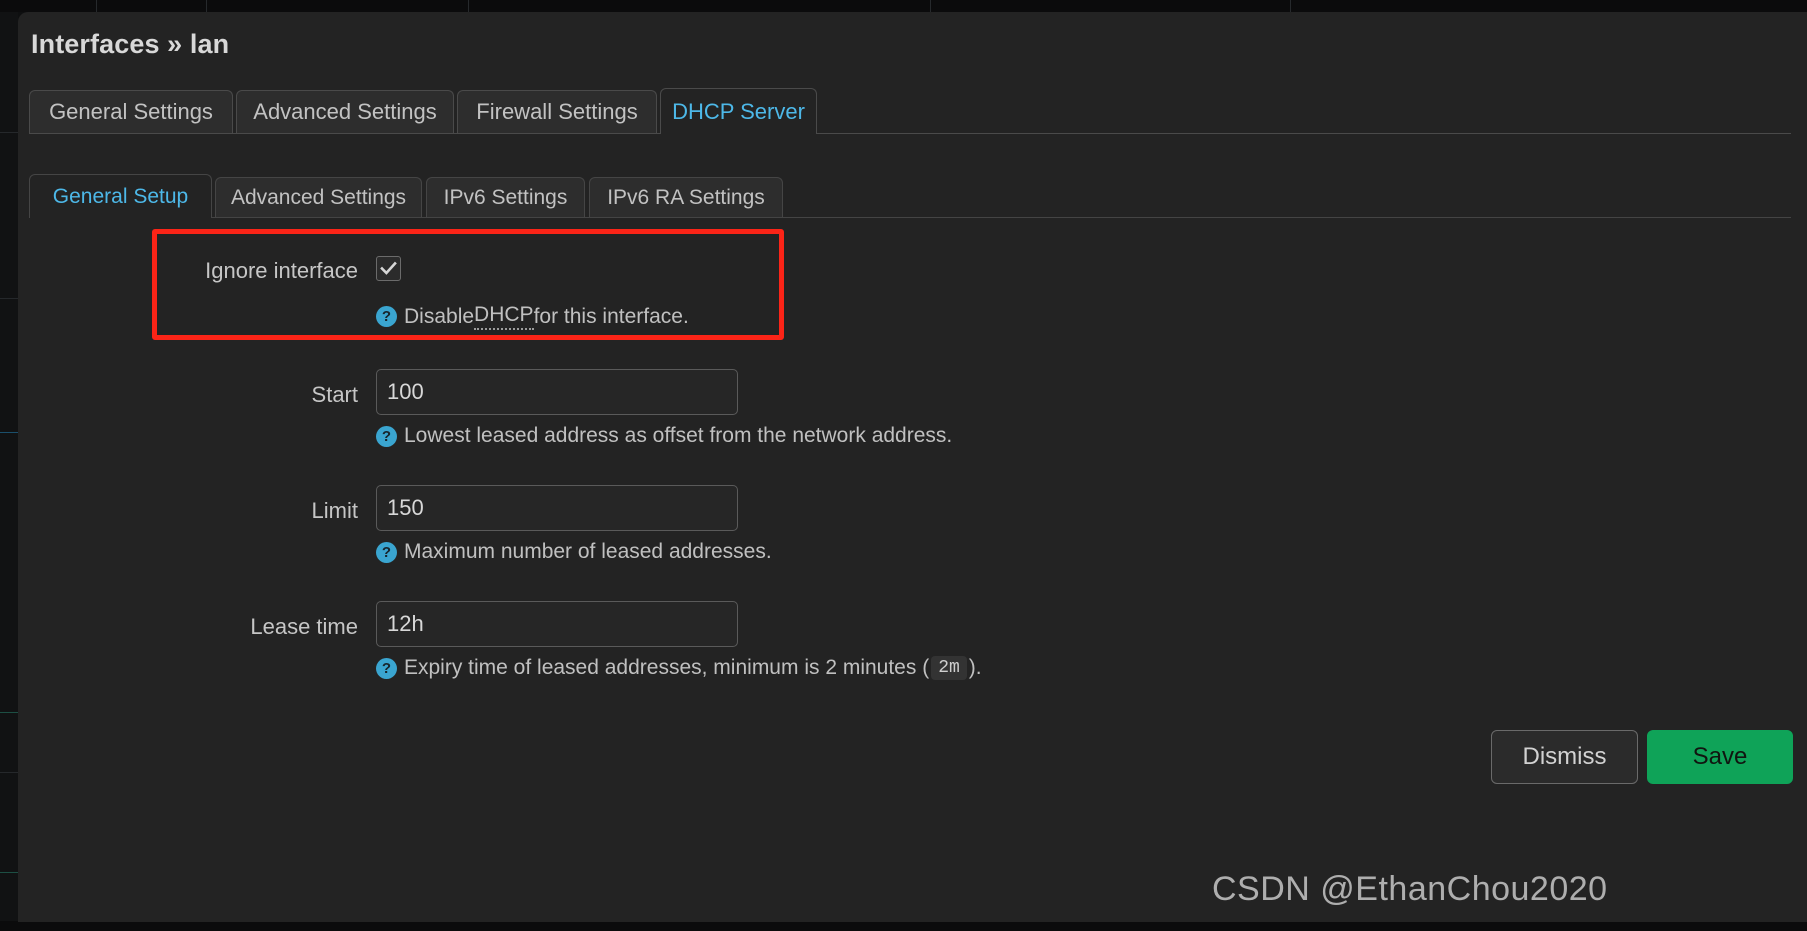 This screenshot has height=931, width=1807. I want to click on help-text-prefix: Disable, so click(439, 316).